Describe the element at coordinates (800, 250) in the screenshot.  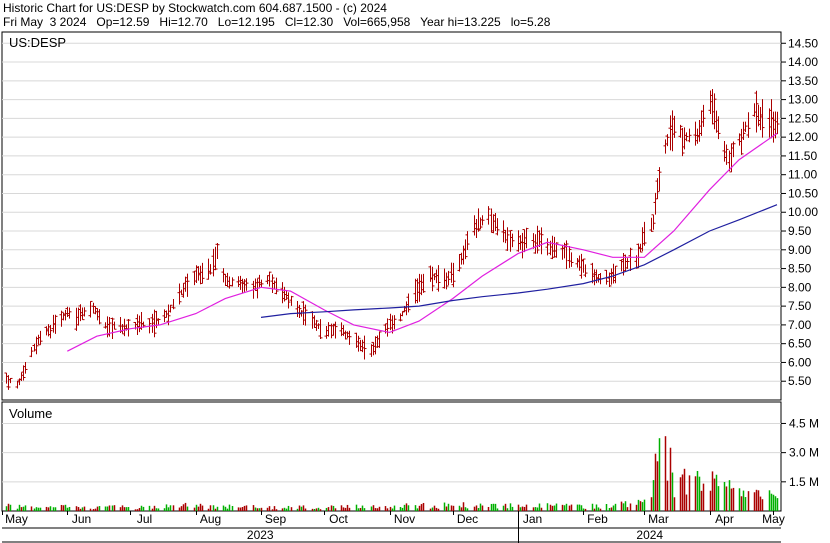
I see `price-tick-label: 9.00` at that location.